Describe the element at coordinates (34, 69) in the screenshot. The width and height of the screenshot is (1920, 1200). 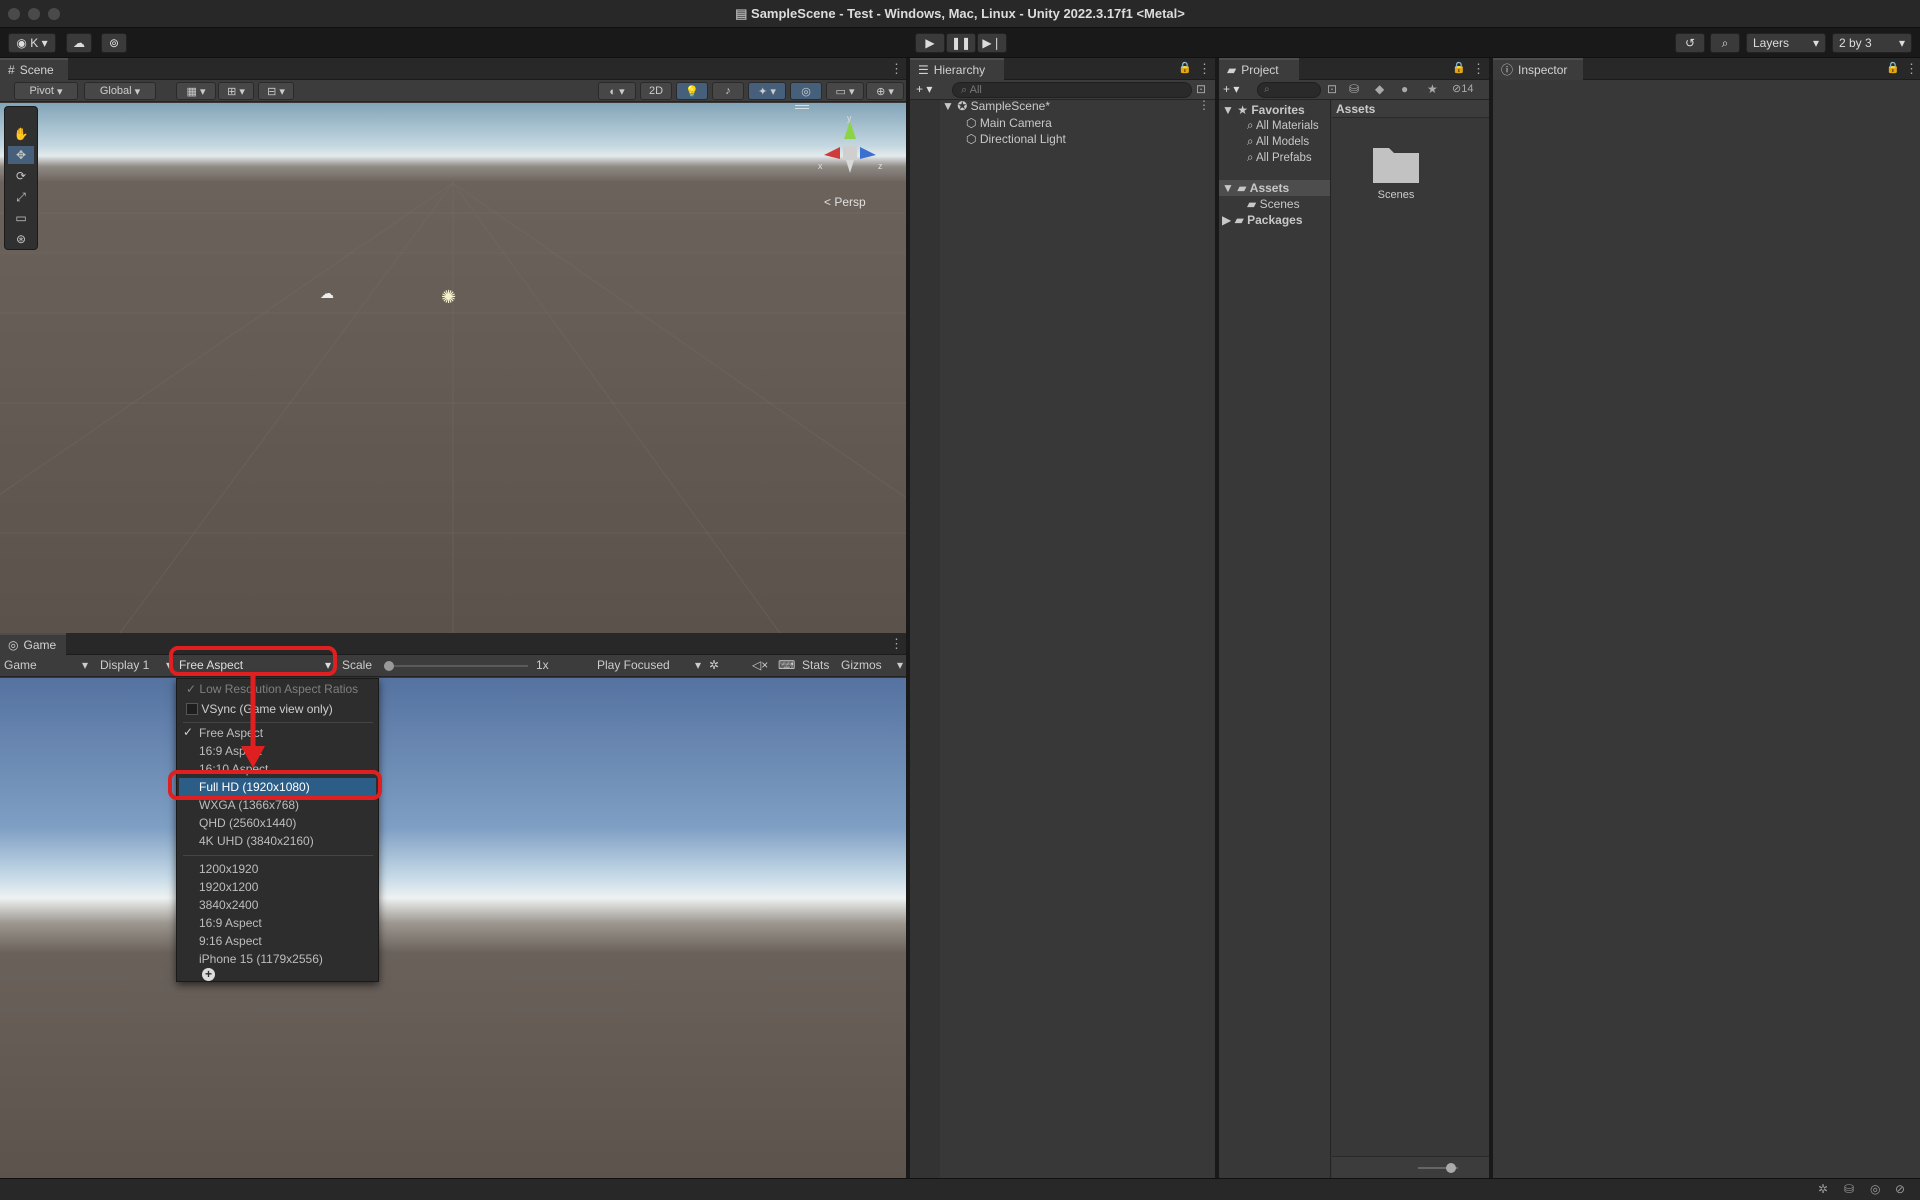
I see `tab-scene: # Scene` at that location.